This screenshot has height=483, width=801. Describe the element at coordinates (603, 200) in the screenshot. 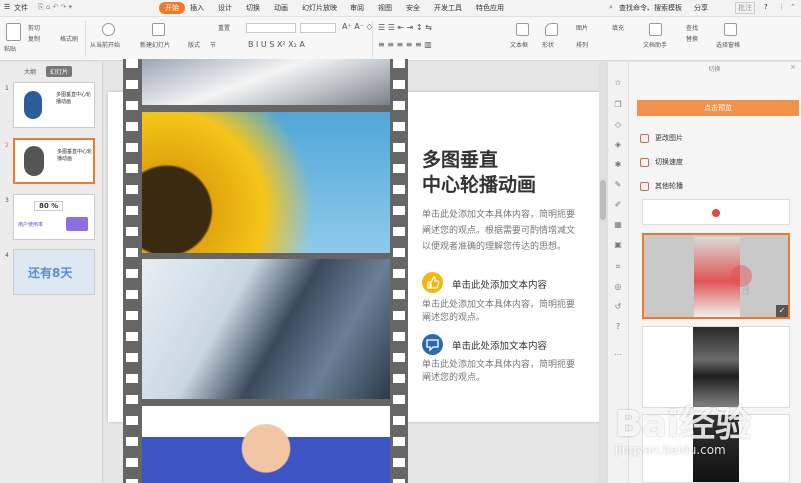

I see `scrollbar-thumb` at that location.